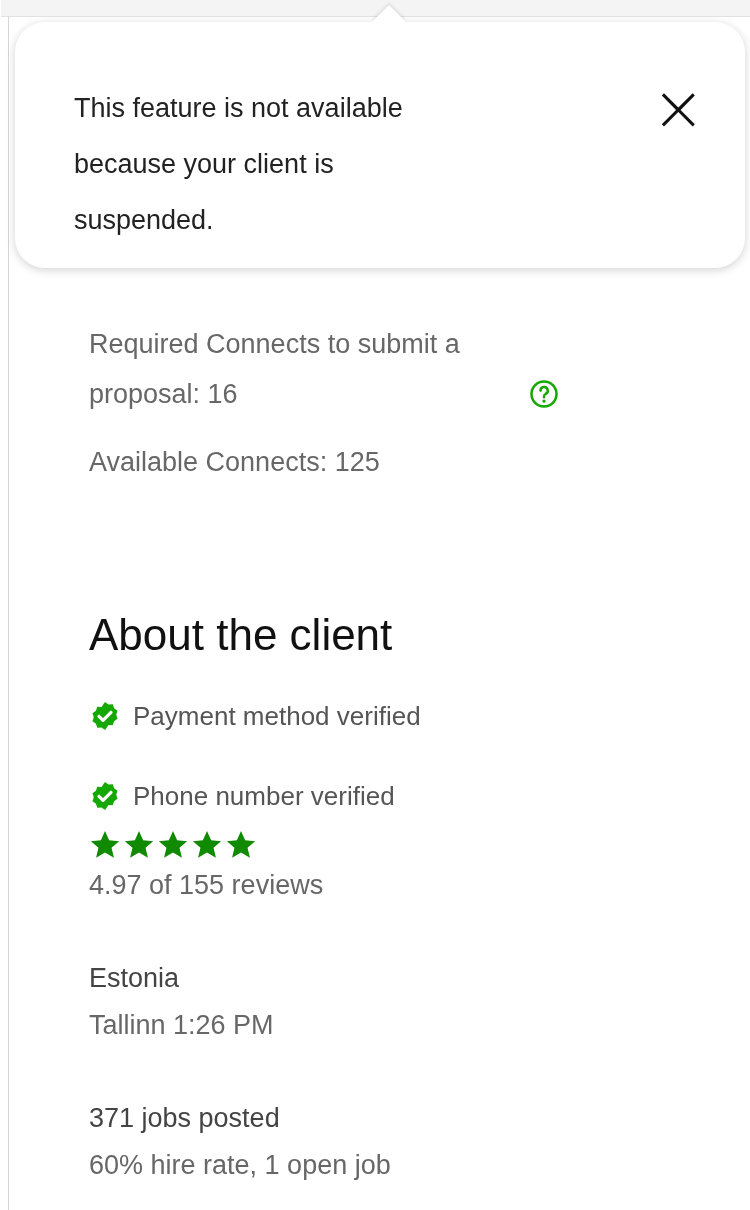 The width and height of the screenshot is (750, 1210). Describe the element at coordinates (544, 394) in the screenshot. I see `help-icon` at that location.